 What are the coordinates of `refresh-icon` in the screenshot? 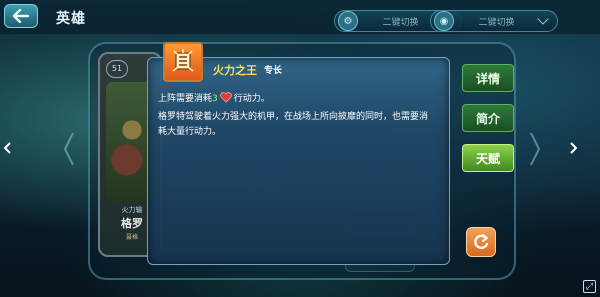 It's located at (481, 242).